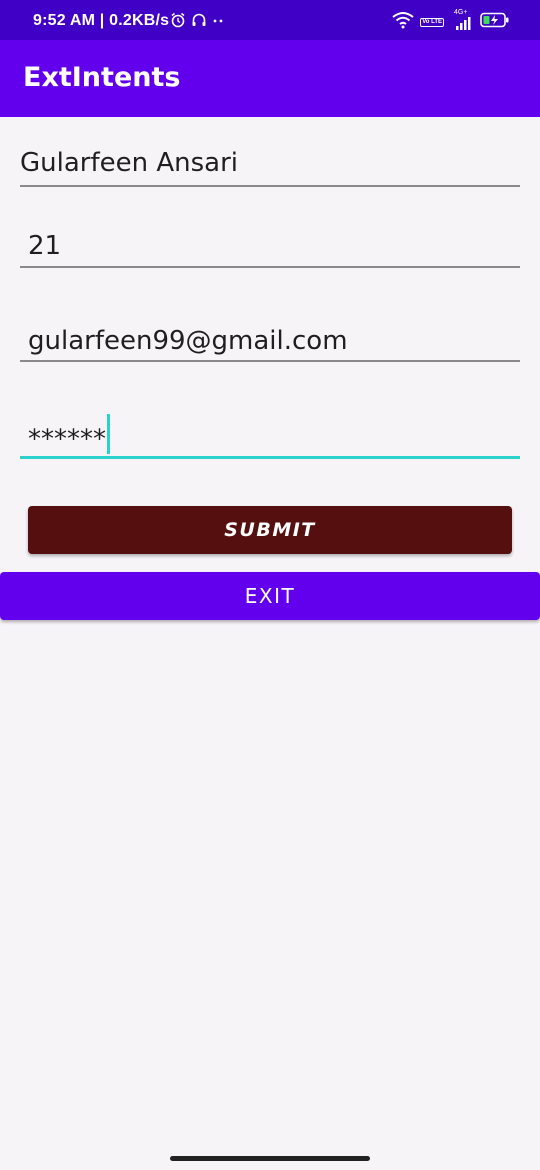  Describe the element at coordinates (270, 249) in the screenshot. I see `age-input: 21` at that location.